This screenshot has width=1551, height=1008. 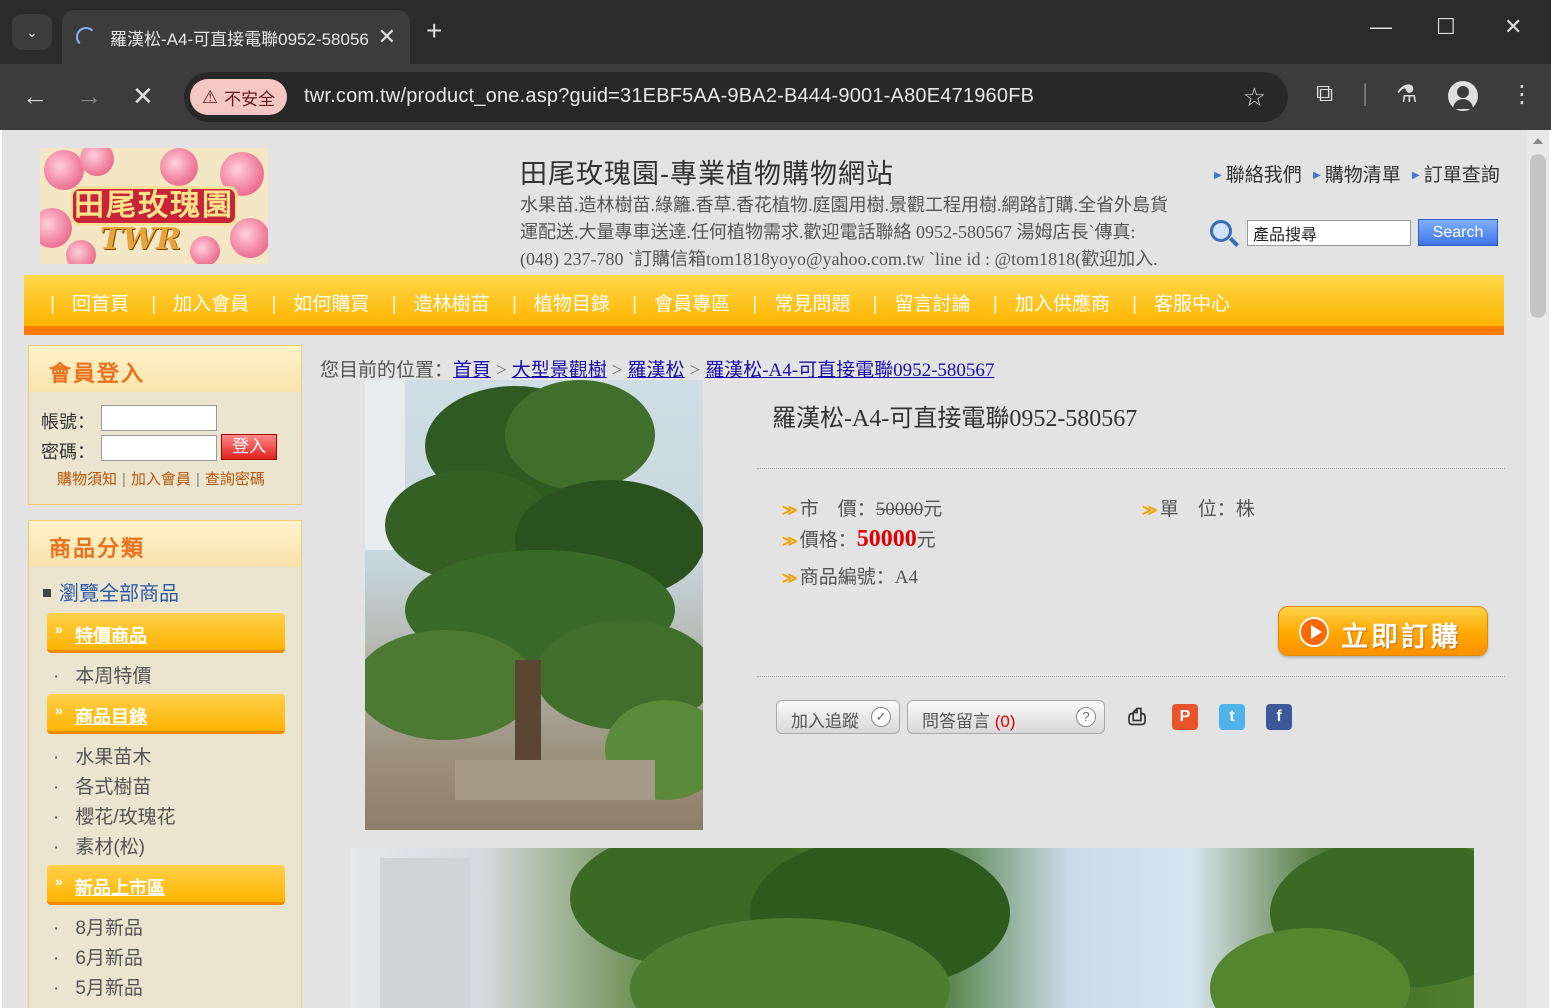 What do you see at coordinates (1137, 717) in the screenshot?
I see `print-icon: ⎙` at bounding box center [1137, 717].